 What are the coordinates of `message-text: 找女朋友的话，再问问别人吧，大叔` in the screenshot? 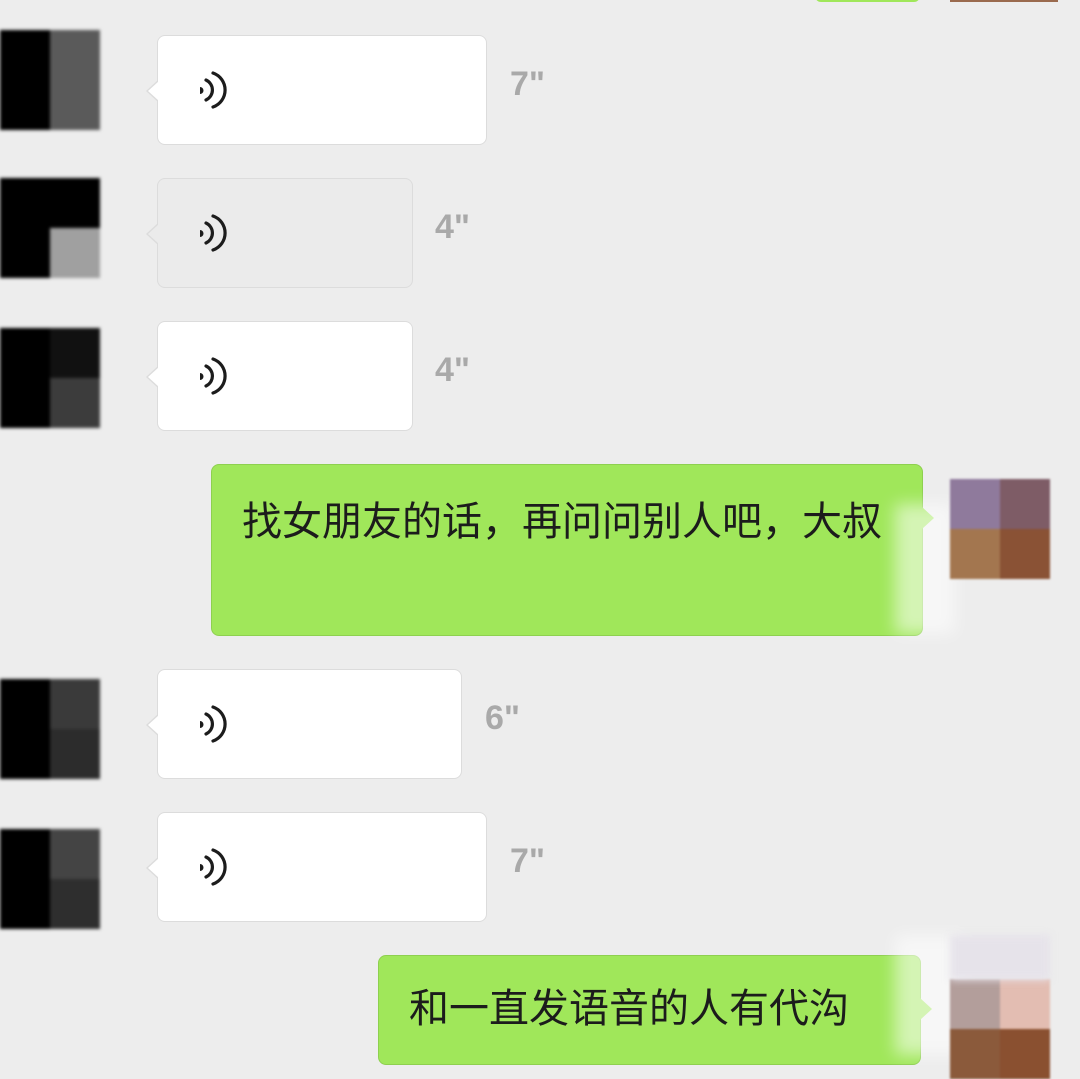 It's located at (562, 522).